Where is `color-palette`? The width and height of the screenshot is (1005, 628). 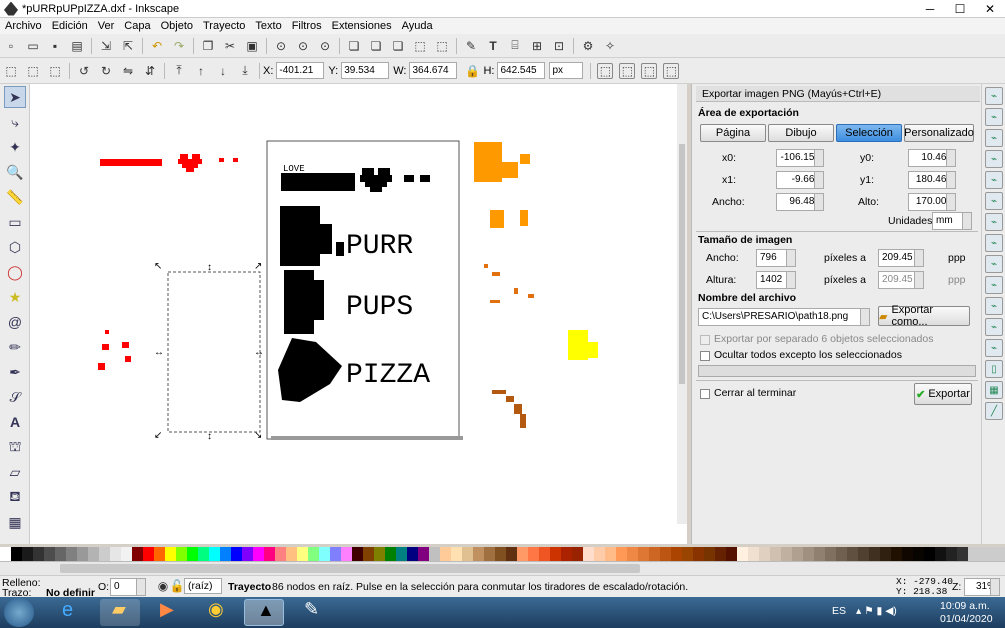 color-palette is located at coordinates (502, 554).